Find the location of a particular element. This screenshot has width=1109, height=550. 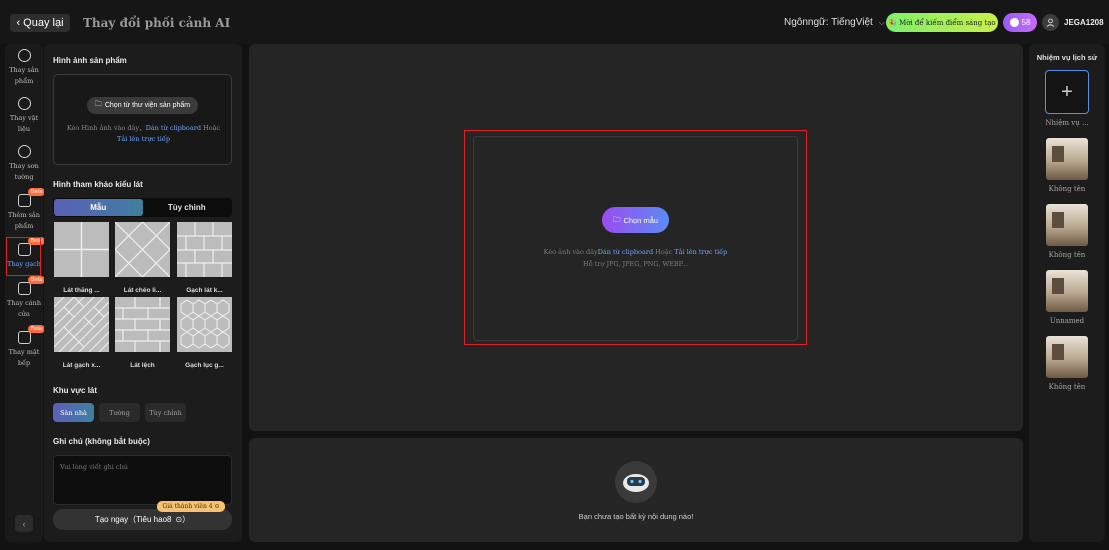

library-button: 🗀 Chọn từ thư viện sản phẩm is located at coordinates (142, 105).